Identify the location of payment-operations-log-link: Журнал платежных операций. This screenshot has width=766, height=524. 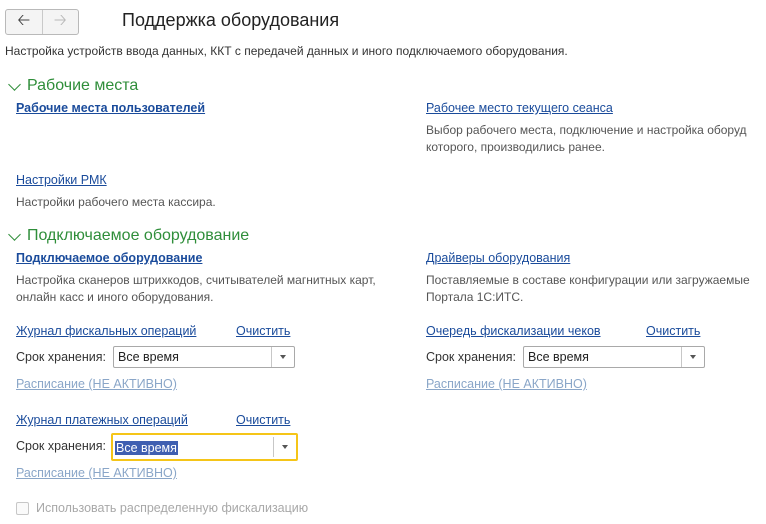
(102, 420).